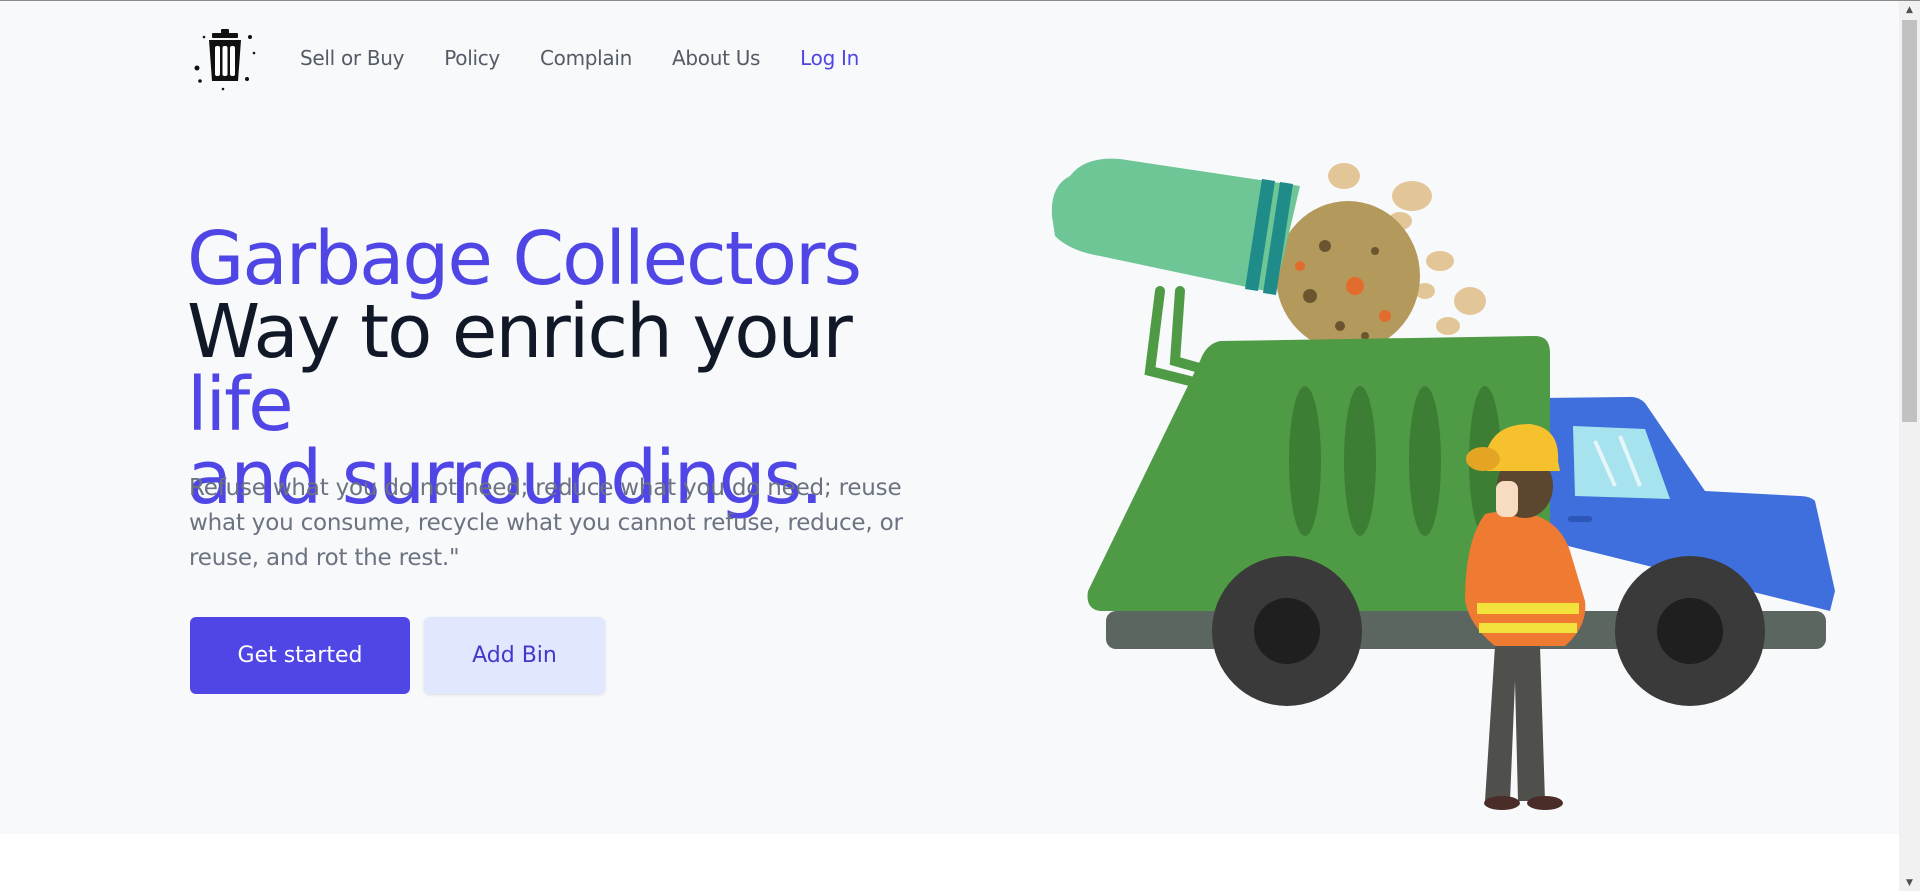  What do you see at coordinates (1909, 221) in the screenshot?
I see `scrollbar-thumb` at bounding box center [1909, 221].